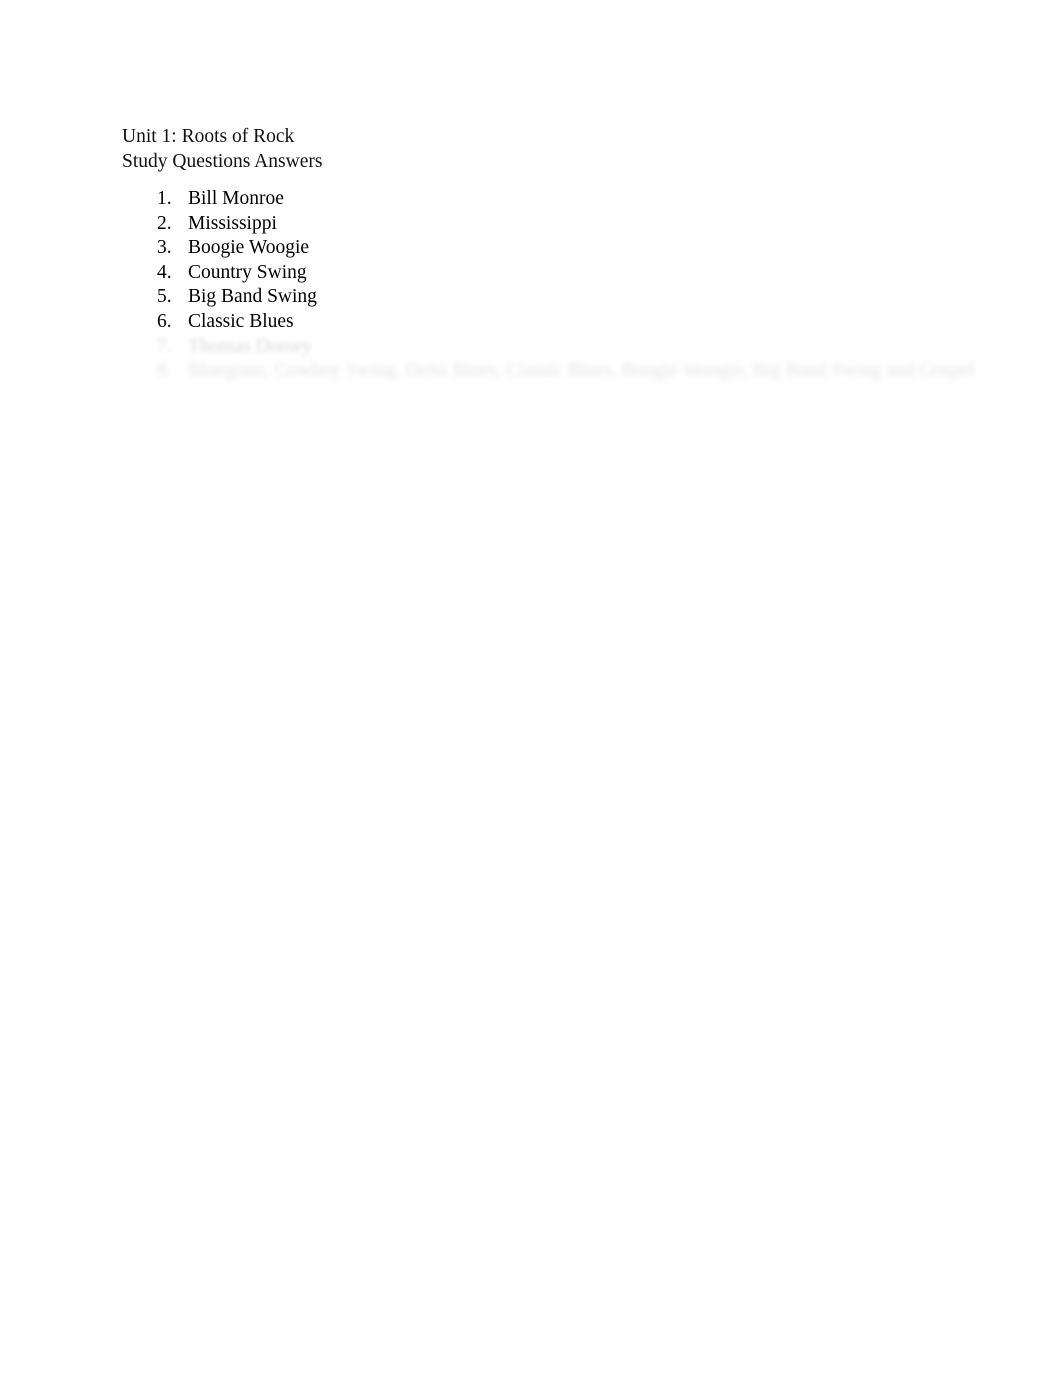  I want to click on list-item-text: Thomas Dorsey, so click(250, 346).